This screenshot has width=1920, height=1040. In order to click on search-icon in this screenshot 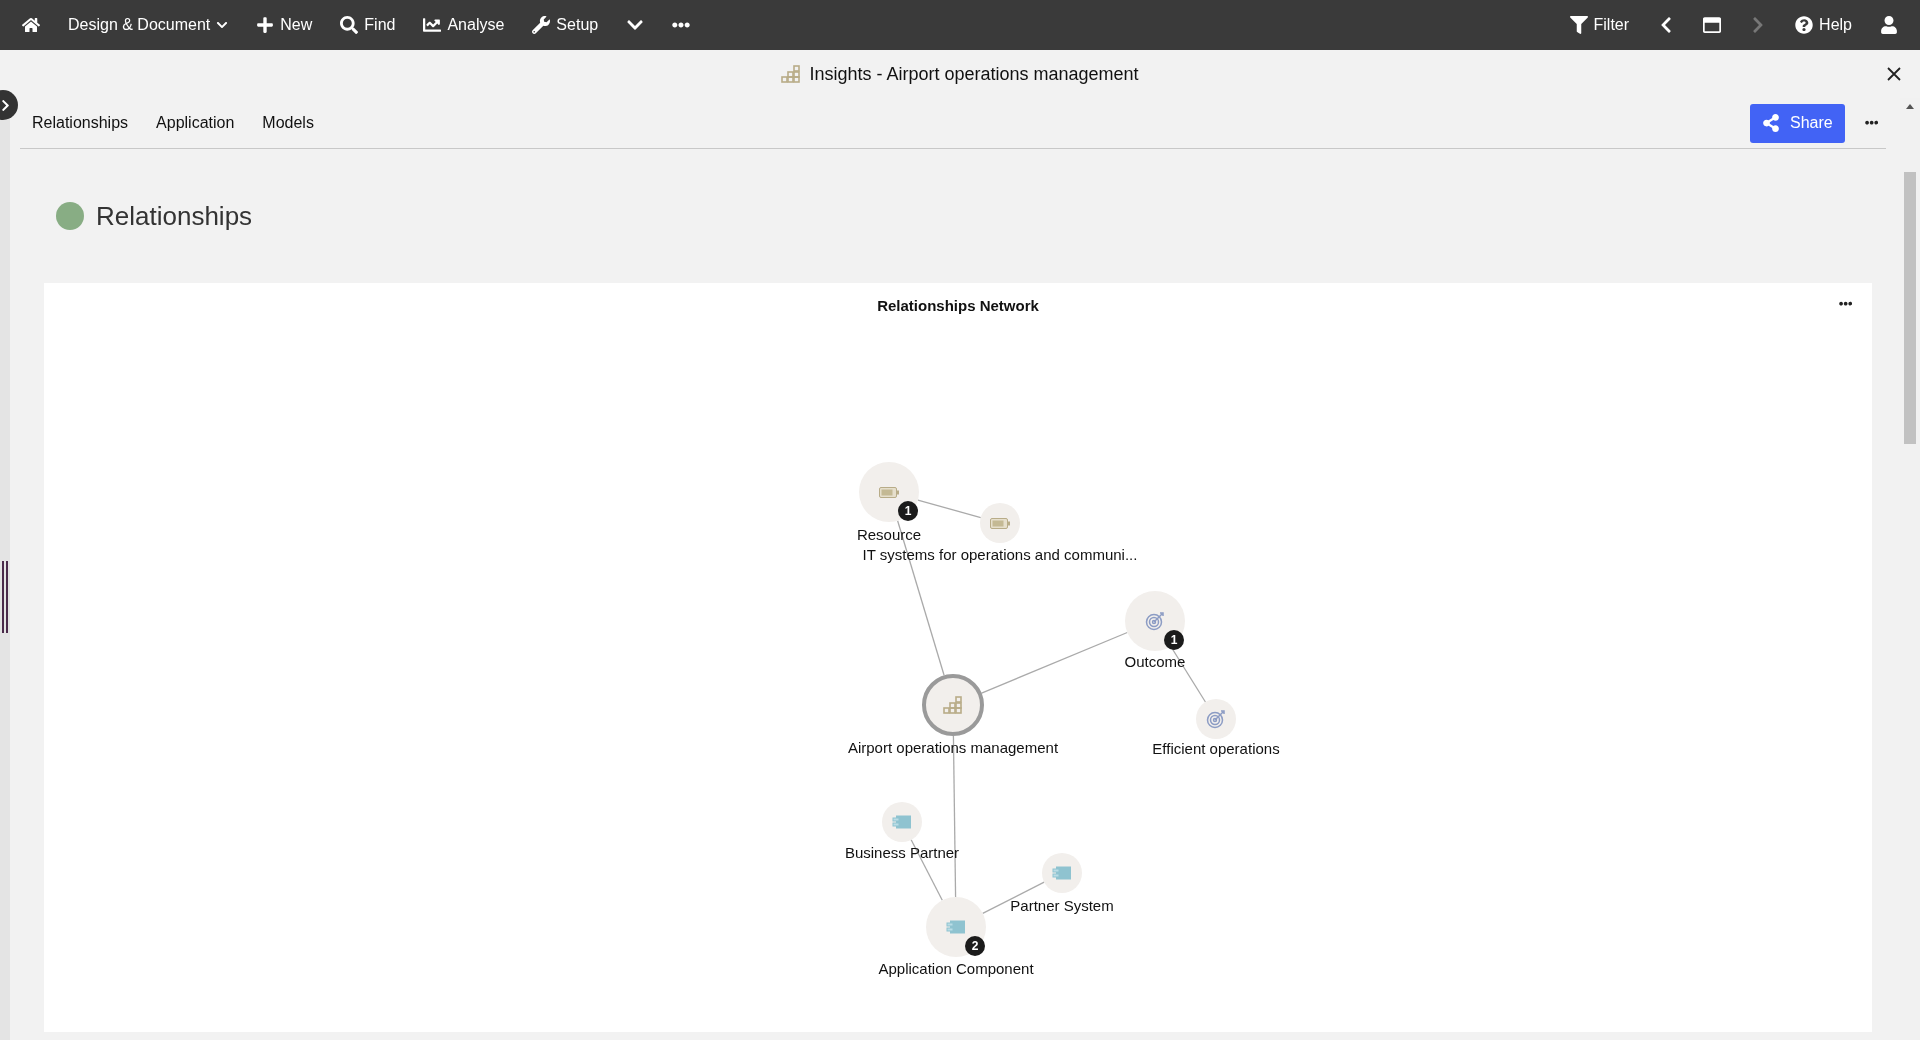, I will do `click(349, 25)`.